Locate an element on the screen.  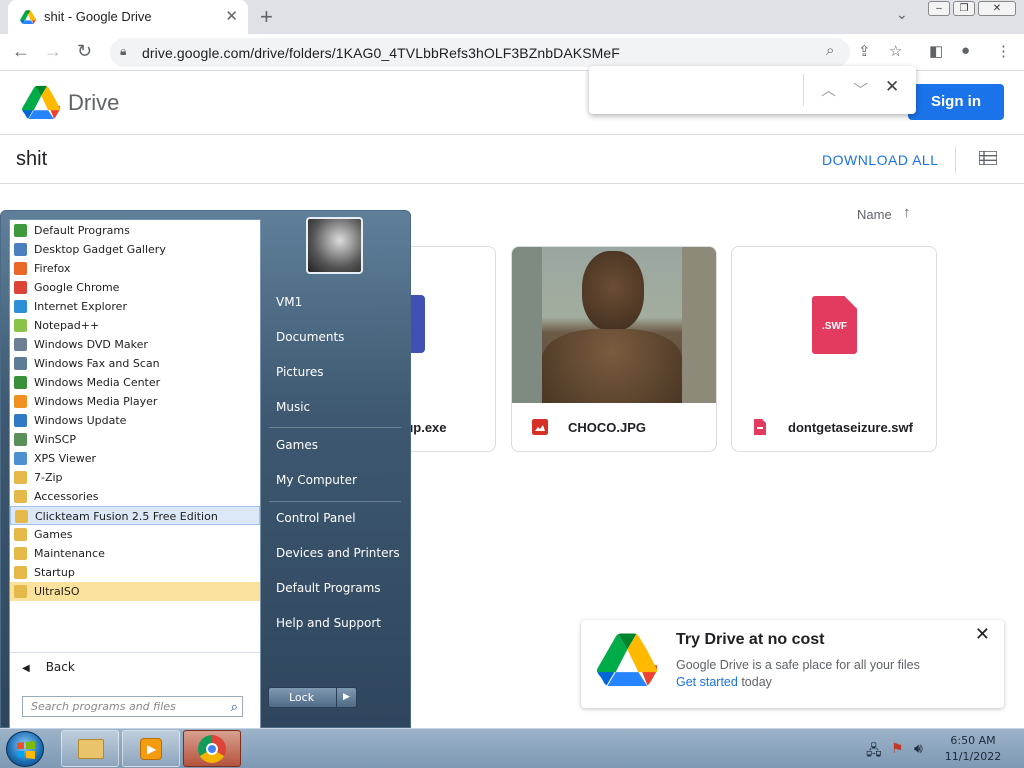
promo-close-icon: ✕ is located at coordinates (982, 634).